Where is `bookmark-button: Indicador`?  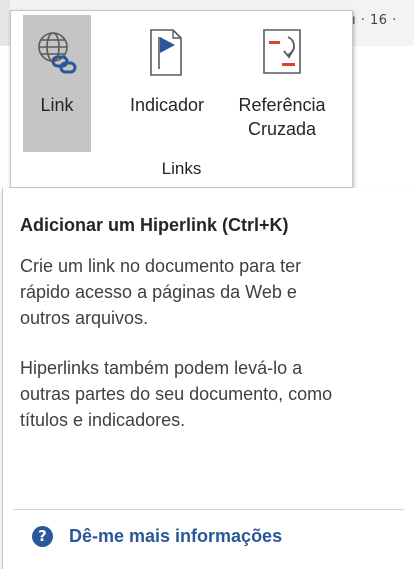 bookmark-button: Indicador is located at coordinates (167, 83).